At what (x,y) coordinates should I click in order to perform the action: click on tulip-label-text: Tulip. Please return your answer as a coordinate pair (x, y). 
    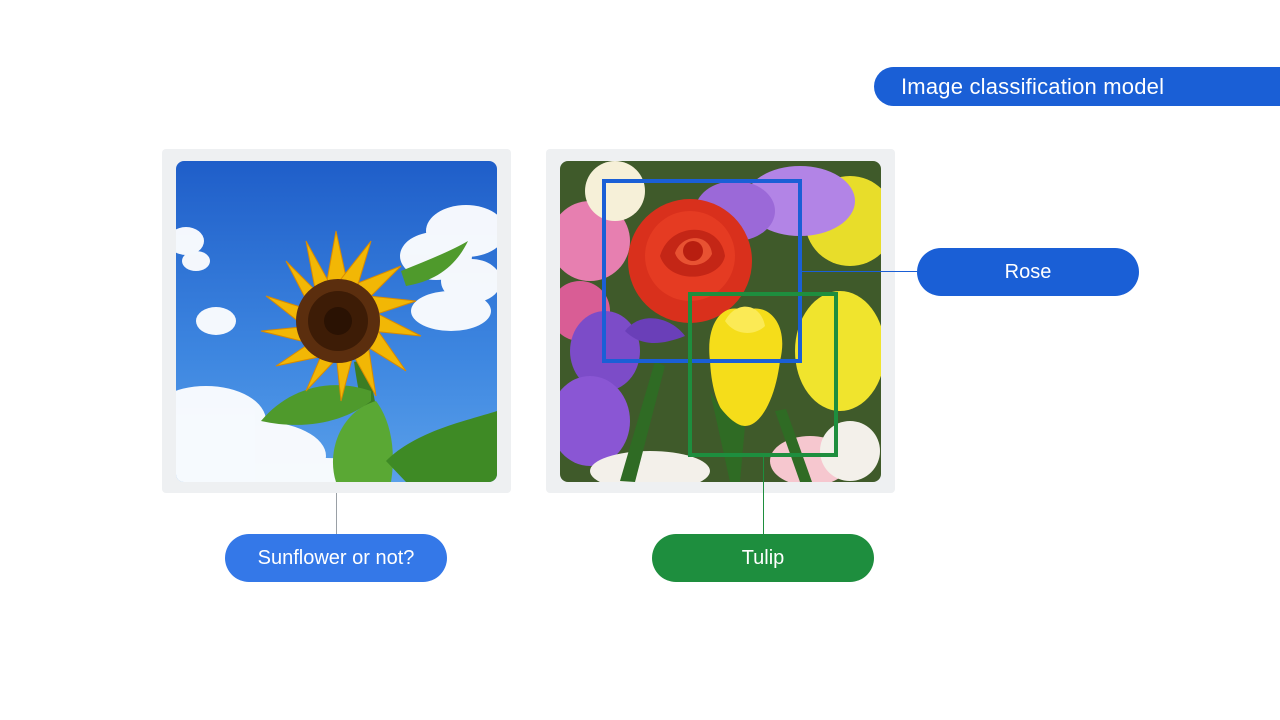
    Looking at the image, I should click on (763, 557).